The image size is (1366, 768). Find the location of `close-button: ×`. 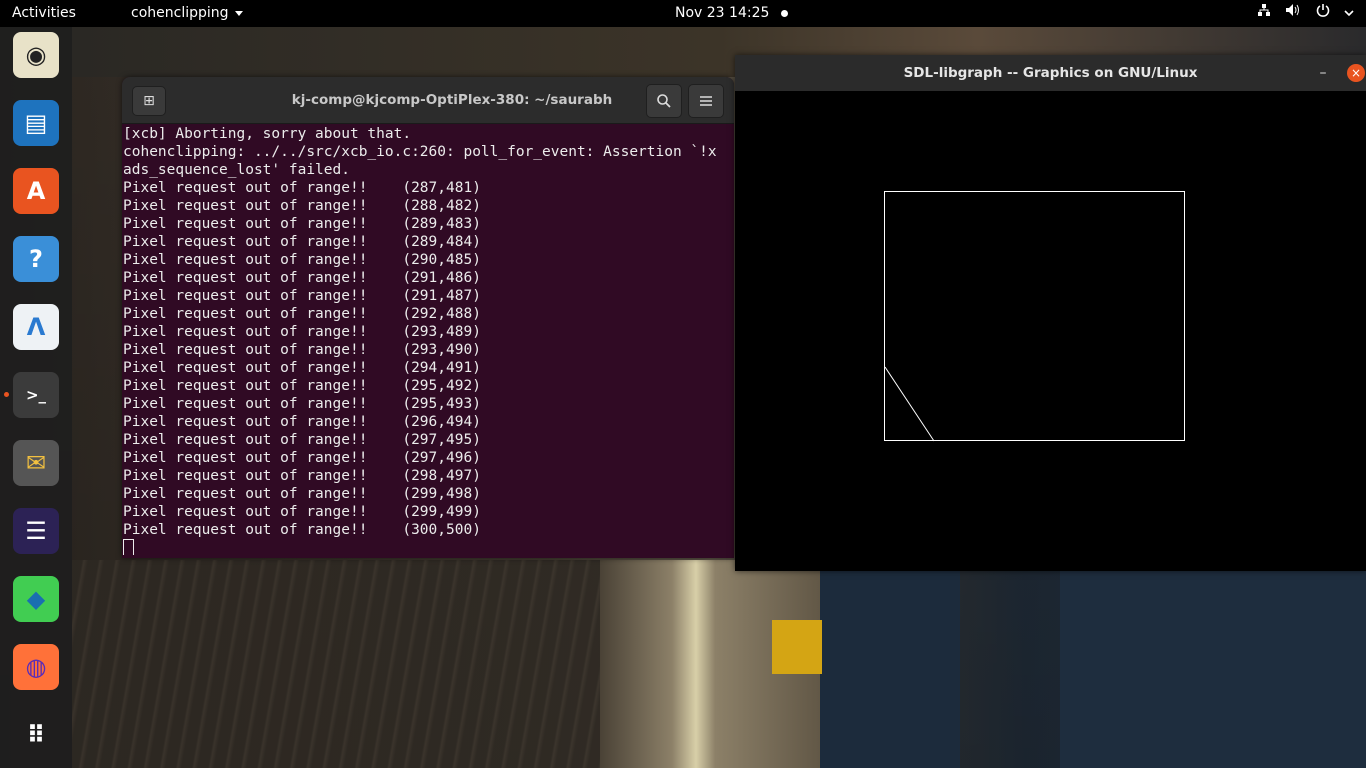

close-button: × is located at coordinates (1356, 73).